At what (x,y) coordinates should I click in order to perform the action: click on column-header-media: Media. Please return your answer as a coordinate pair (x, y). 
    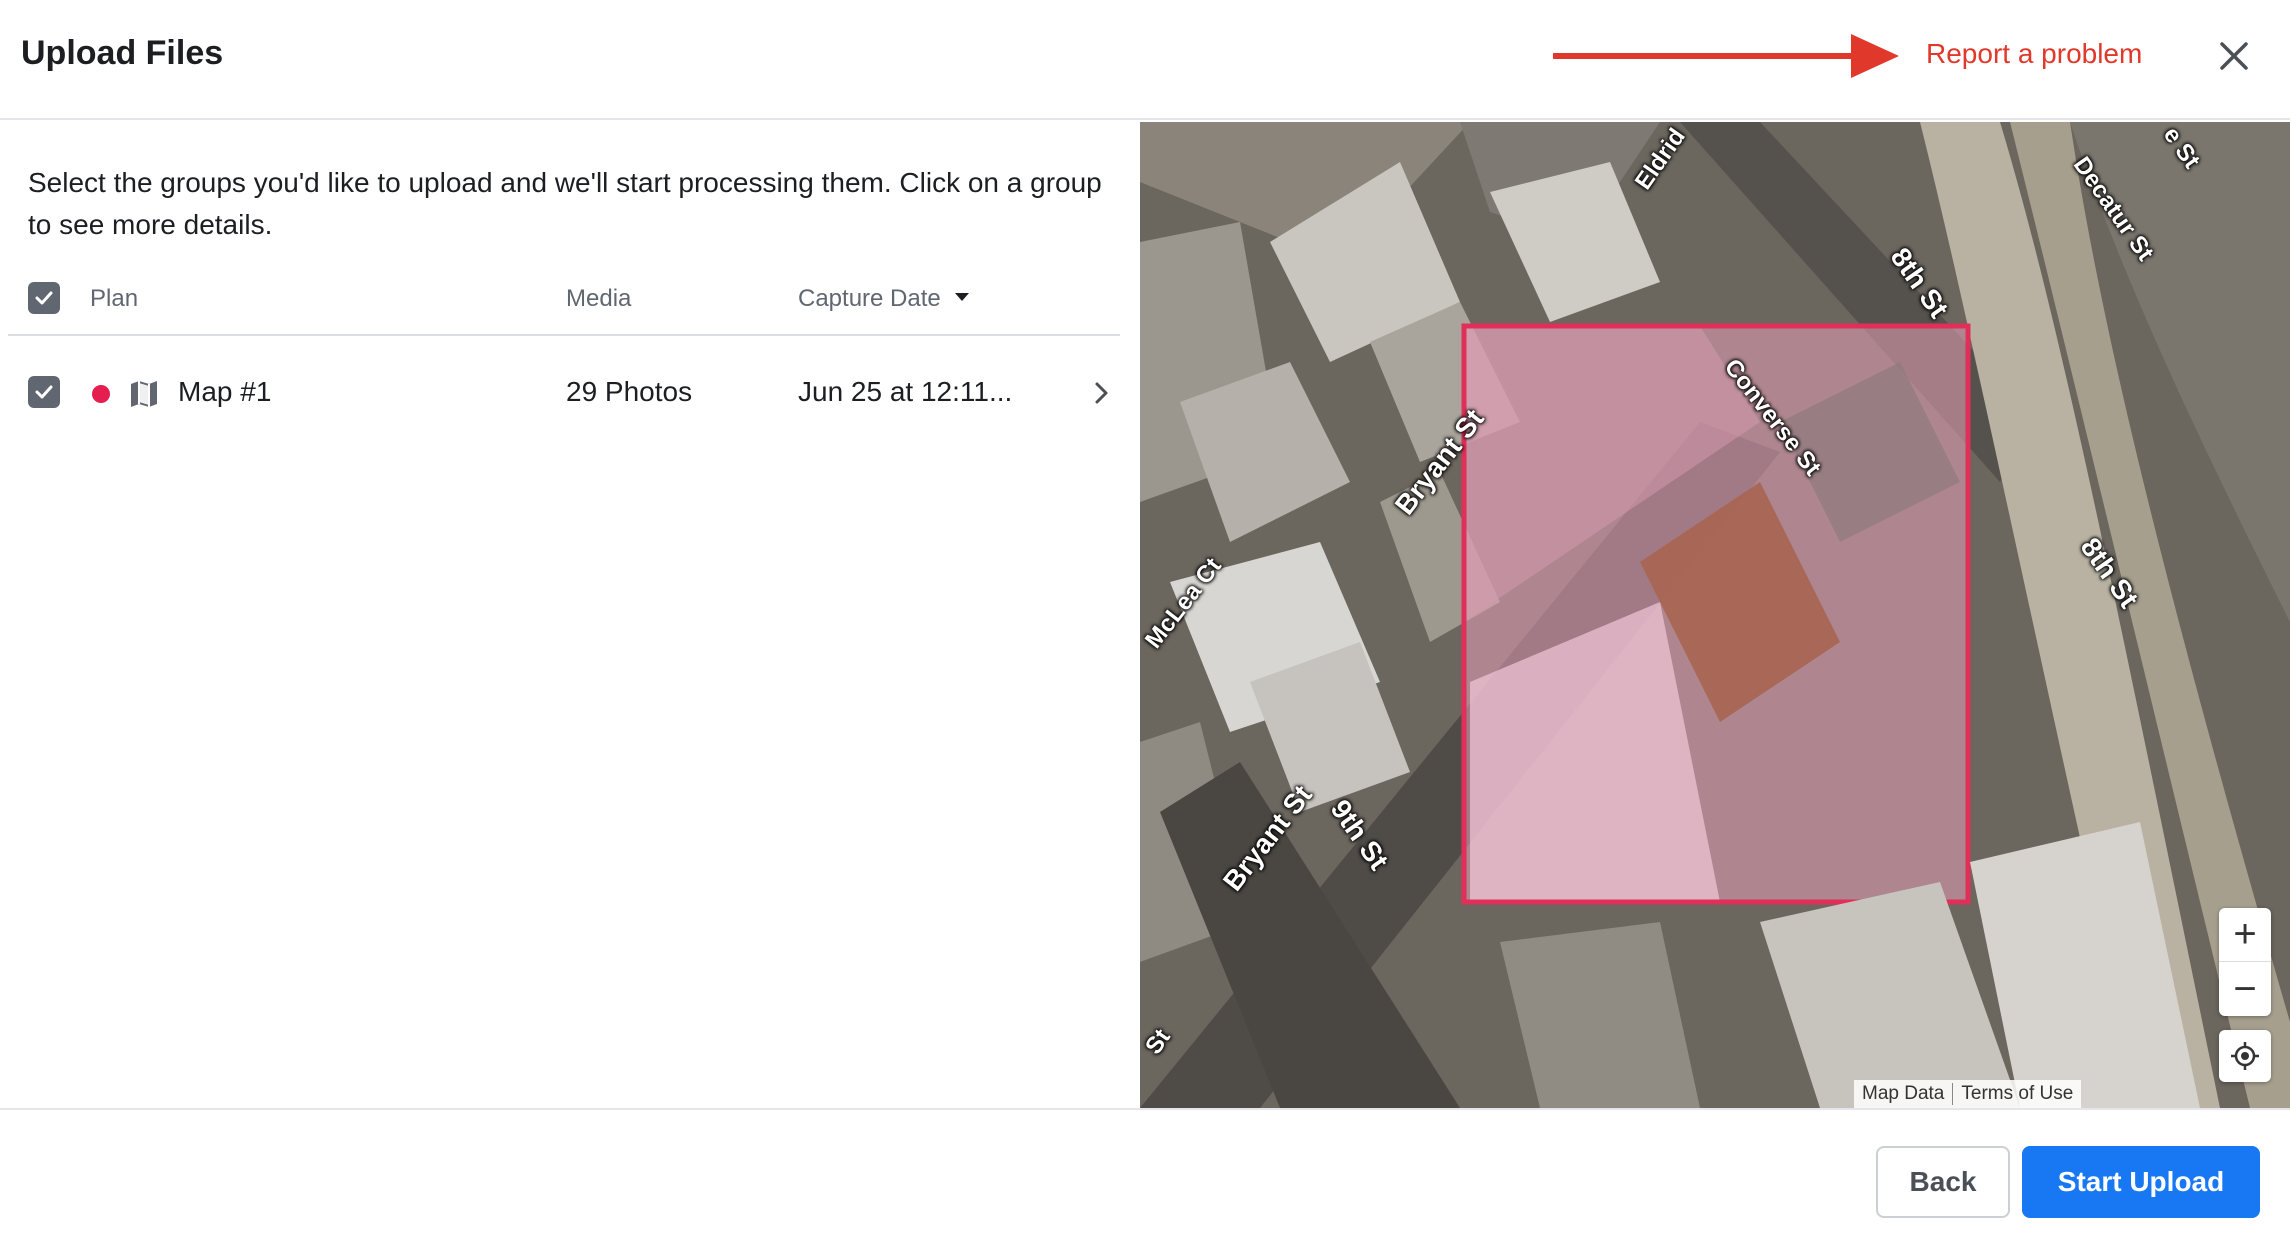
    Looking at the image, I should click on (599, 298).